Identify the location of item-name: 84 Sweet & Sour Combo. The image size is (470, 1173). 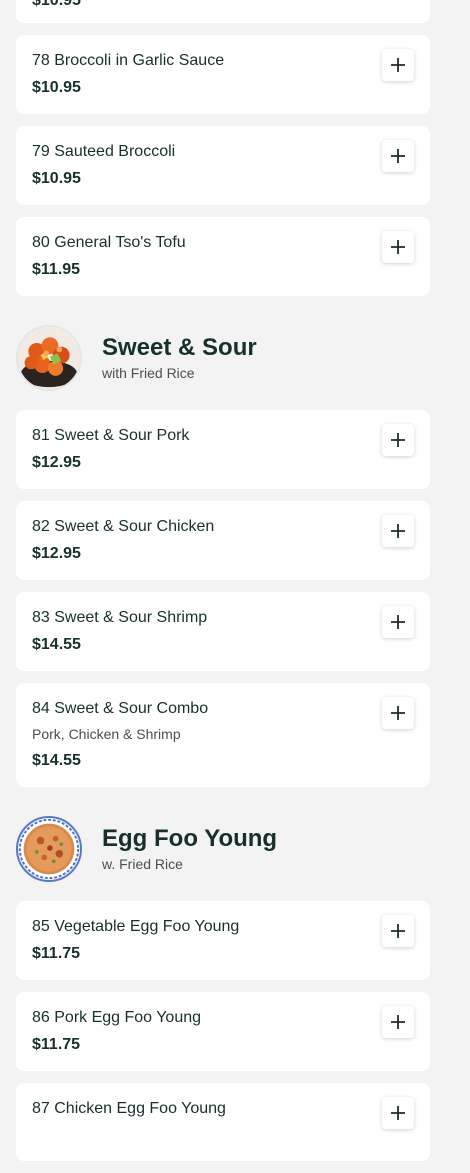
(120, 708).